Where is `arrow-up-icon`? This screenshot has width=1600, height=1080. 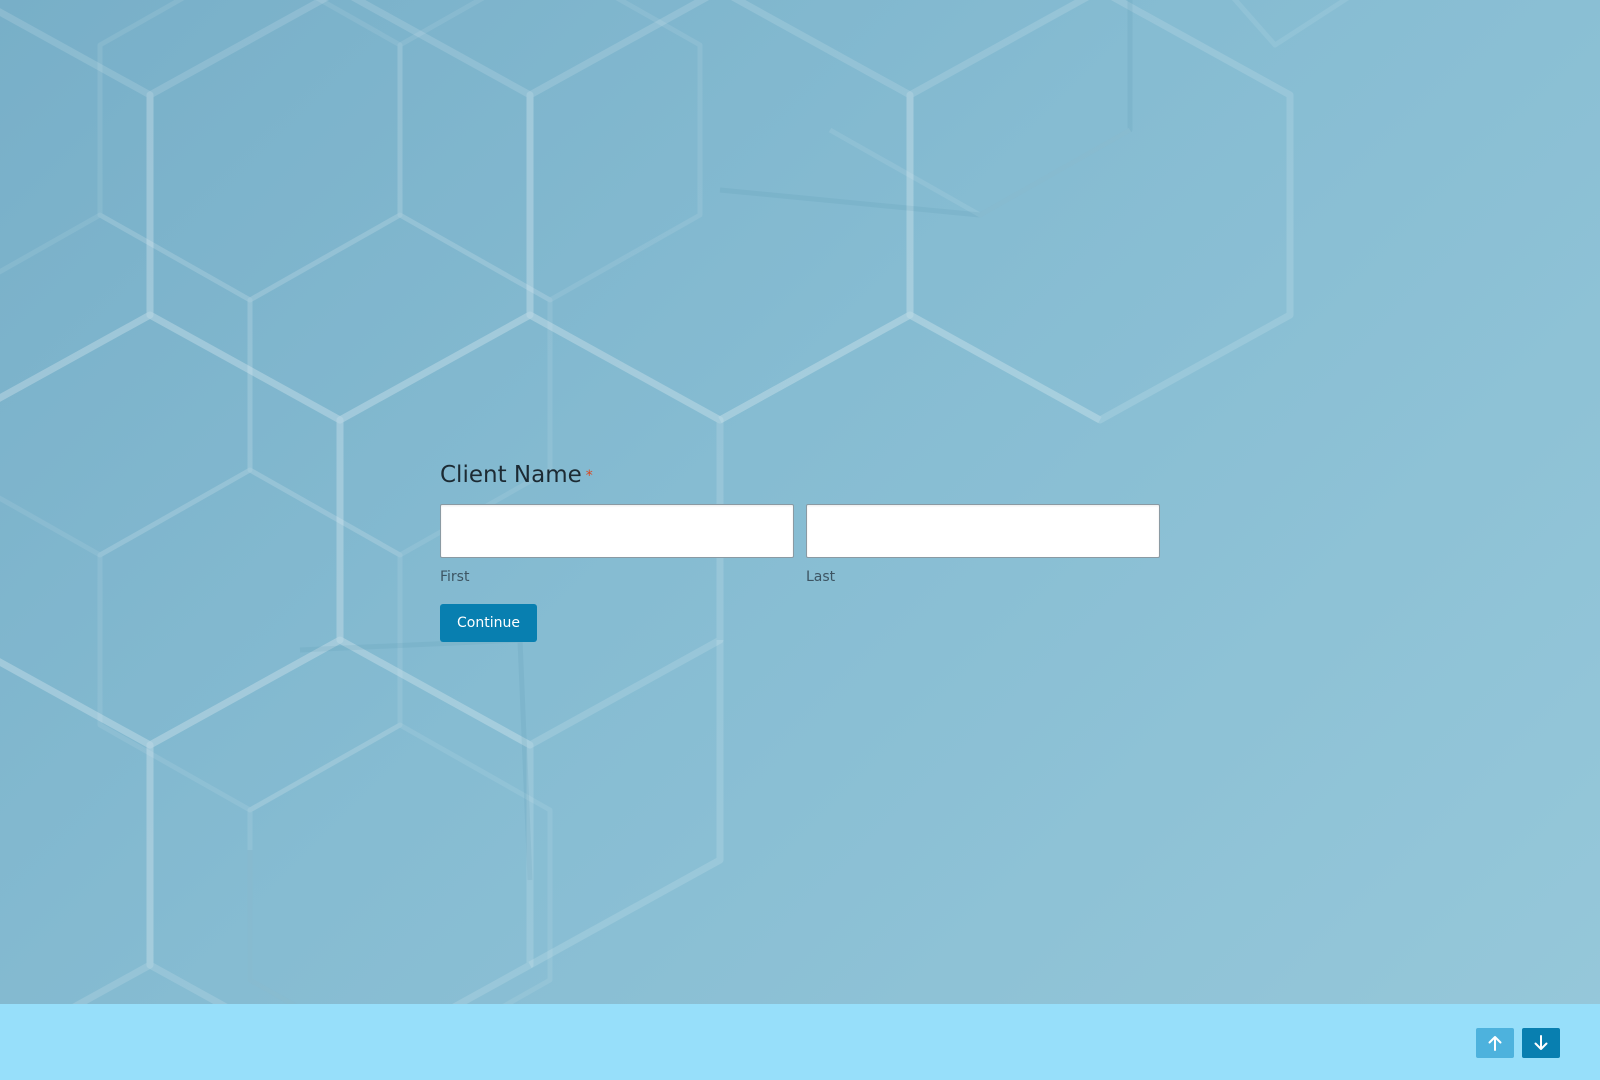 arrow-up-icon is located at coordinates (1495, 1043).